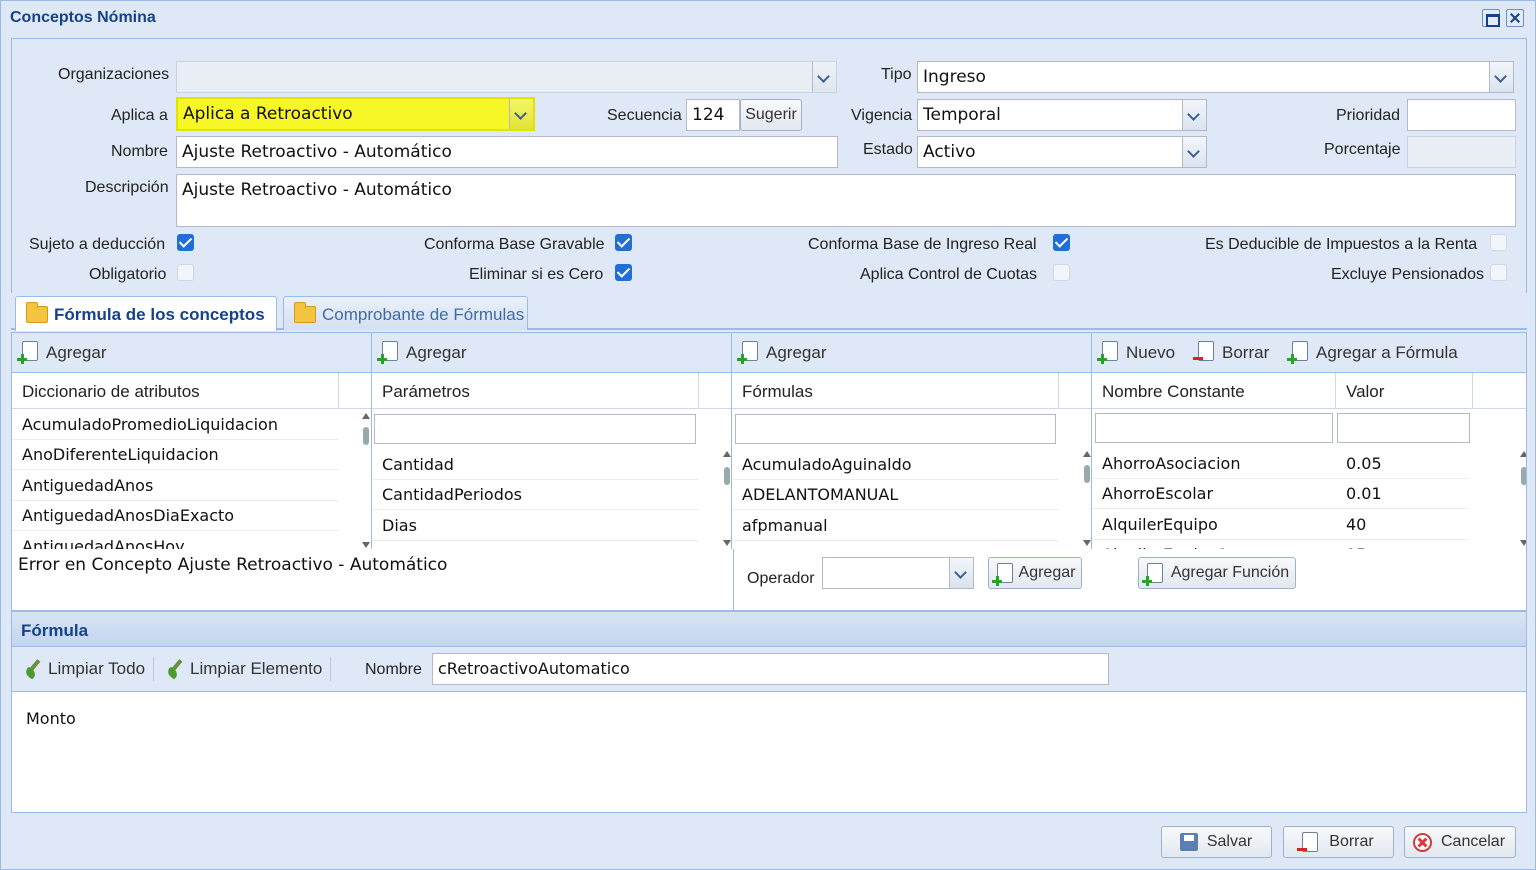  Describe the element at coordinates (895, 391) in the screenshot. I see `formulas-header: Fórmulas` at that location.